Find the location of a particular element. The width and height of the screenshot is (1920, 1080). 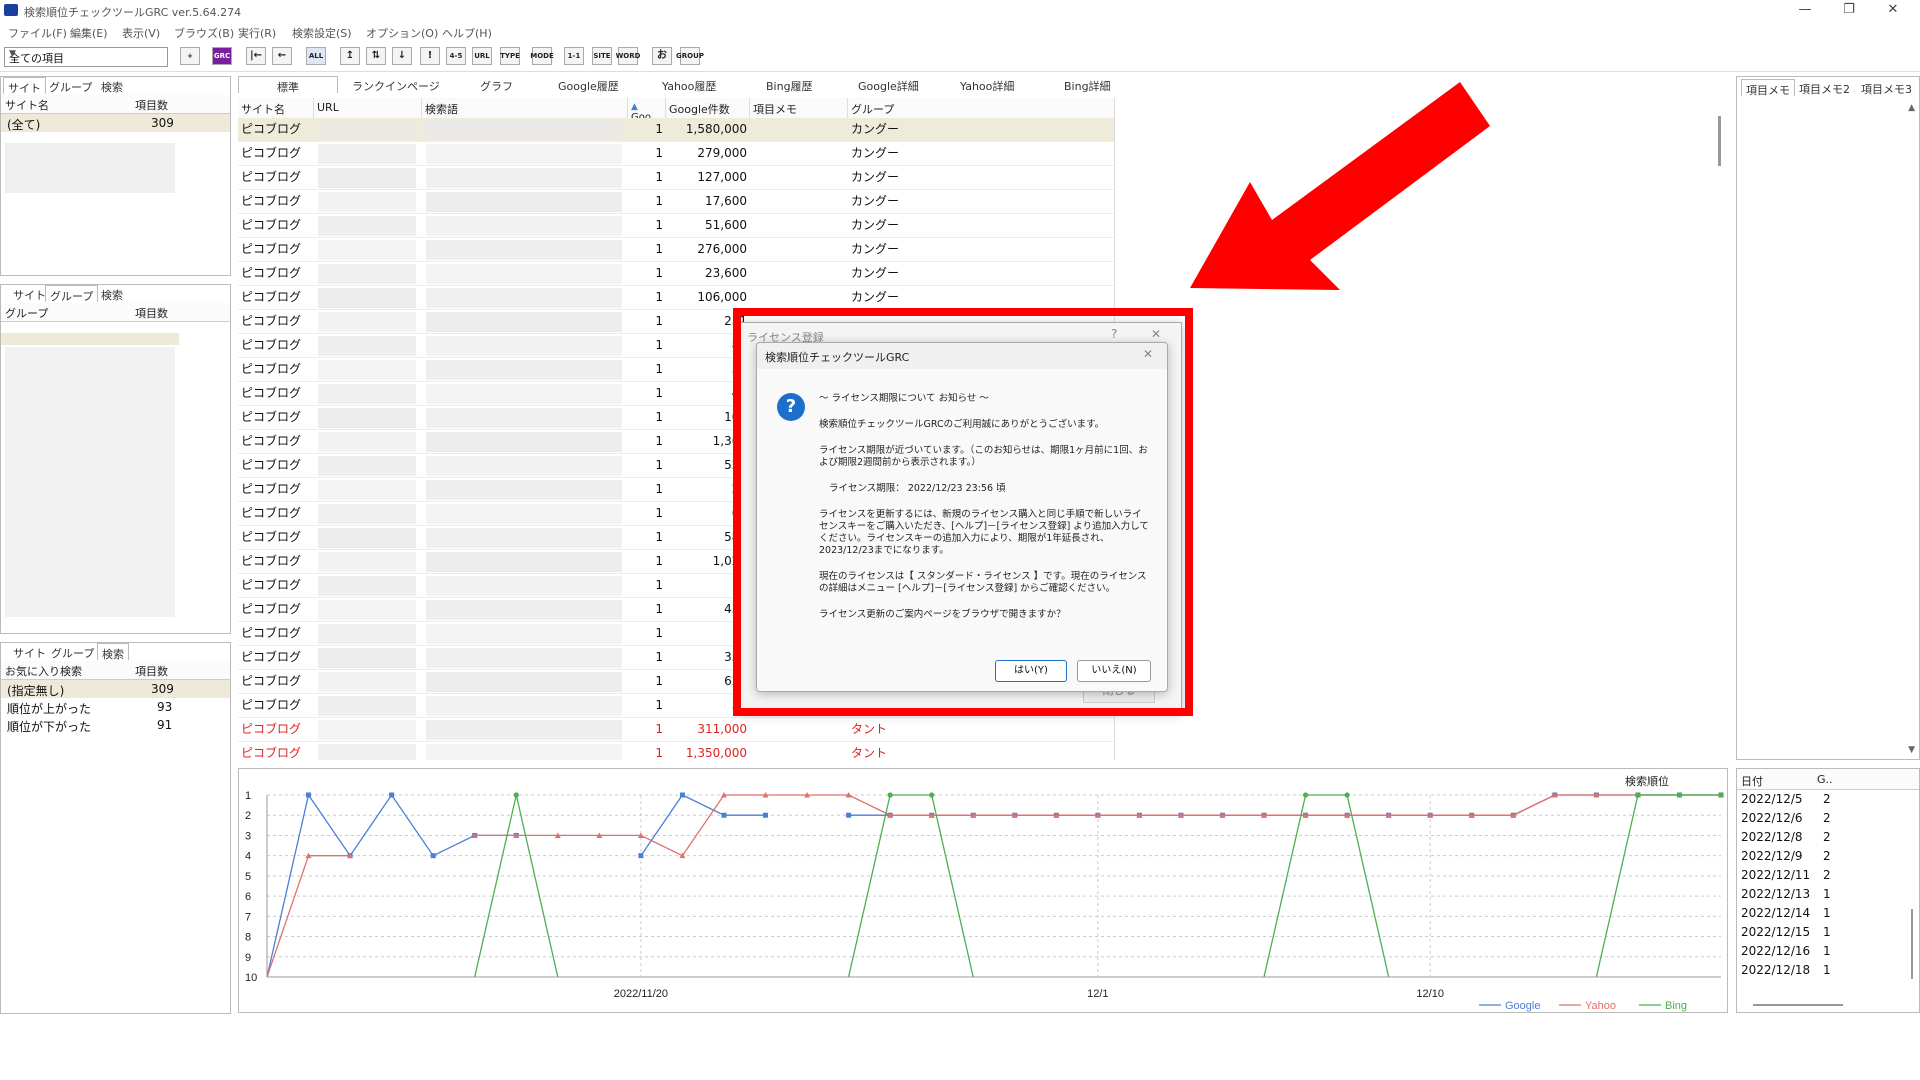

table-row: ピコブログ 1 311,000 タント is located at coordinates (676, 730).